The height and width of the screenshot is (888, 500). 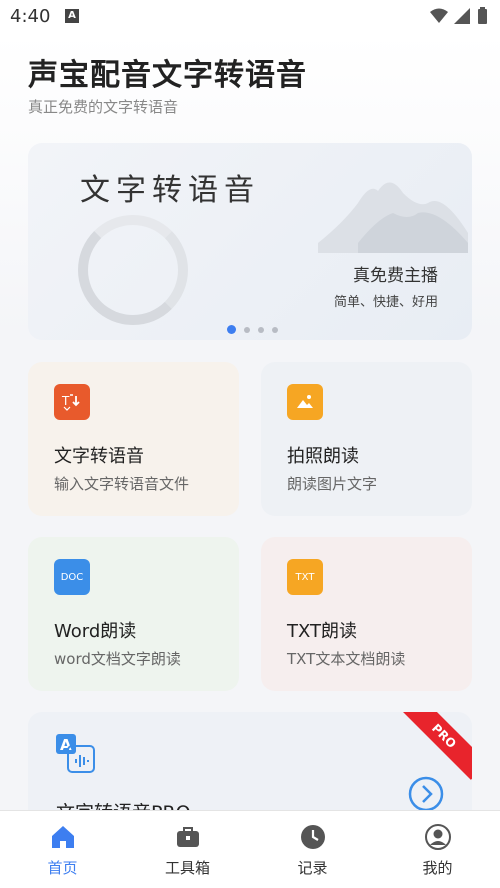 I want to click on bottom-tab-bar: 首页 工具箱 记录 我的, so click(x=250, y=849).